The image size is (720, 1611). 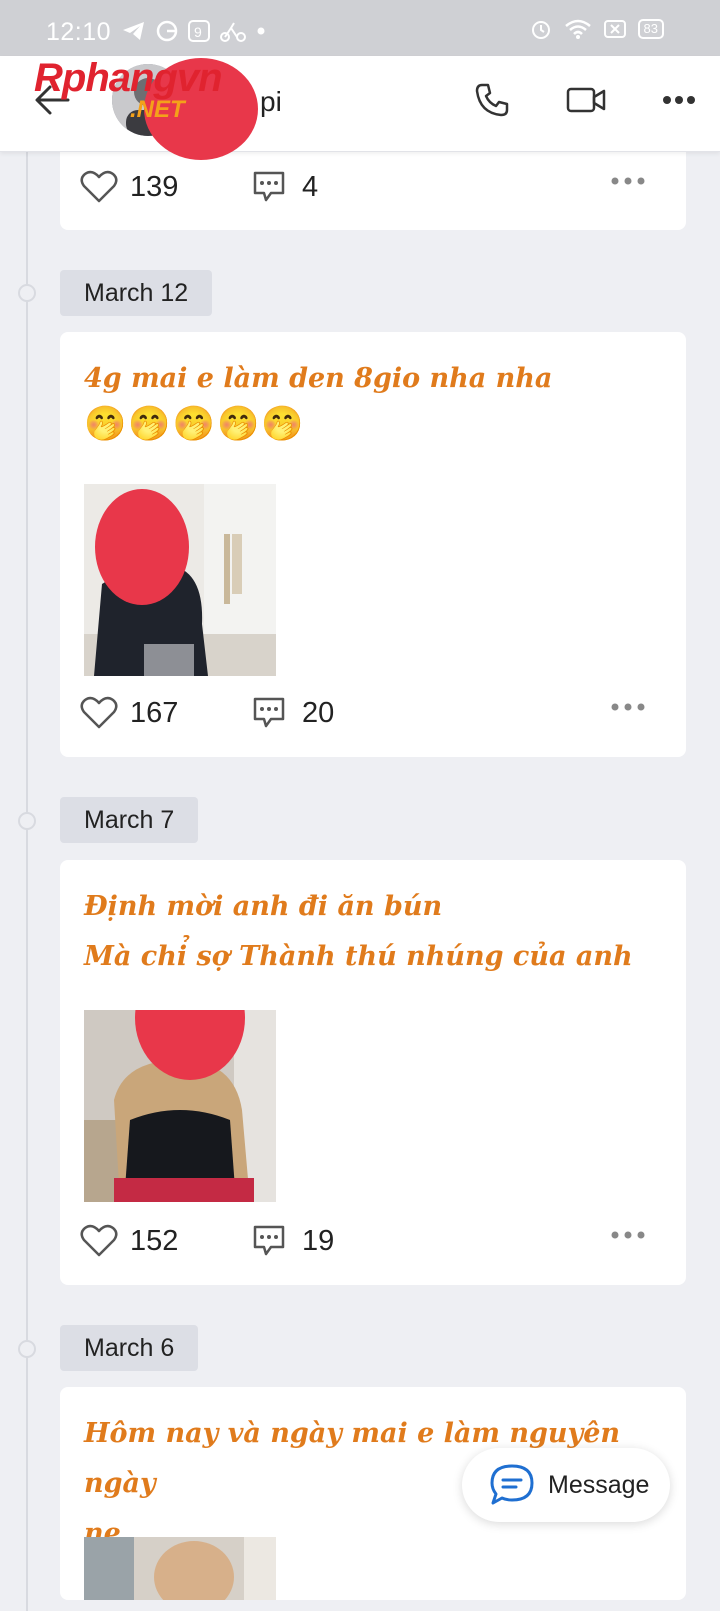 I want to click on like-action: 152, so click(x=129, y=1241).